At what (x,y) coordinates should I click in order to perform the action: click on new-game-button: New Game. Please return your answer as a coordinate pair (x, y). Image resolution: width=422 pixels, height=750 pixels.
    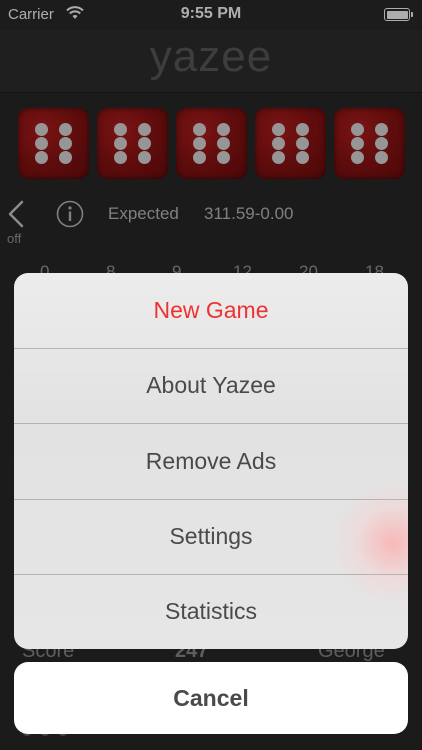
    Looking at the image, I should click on (211, 311).